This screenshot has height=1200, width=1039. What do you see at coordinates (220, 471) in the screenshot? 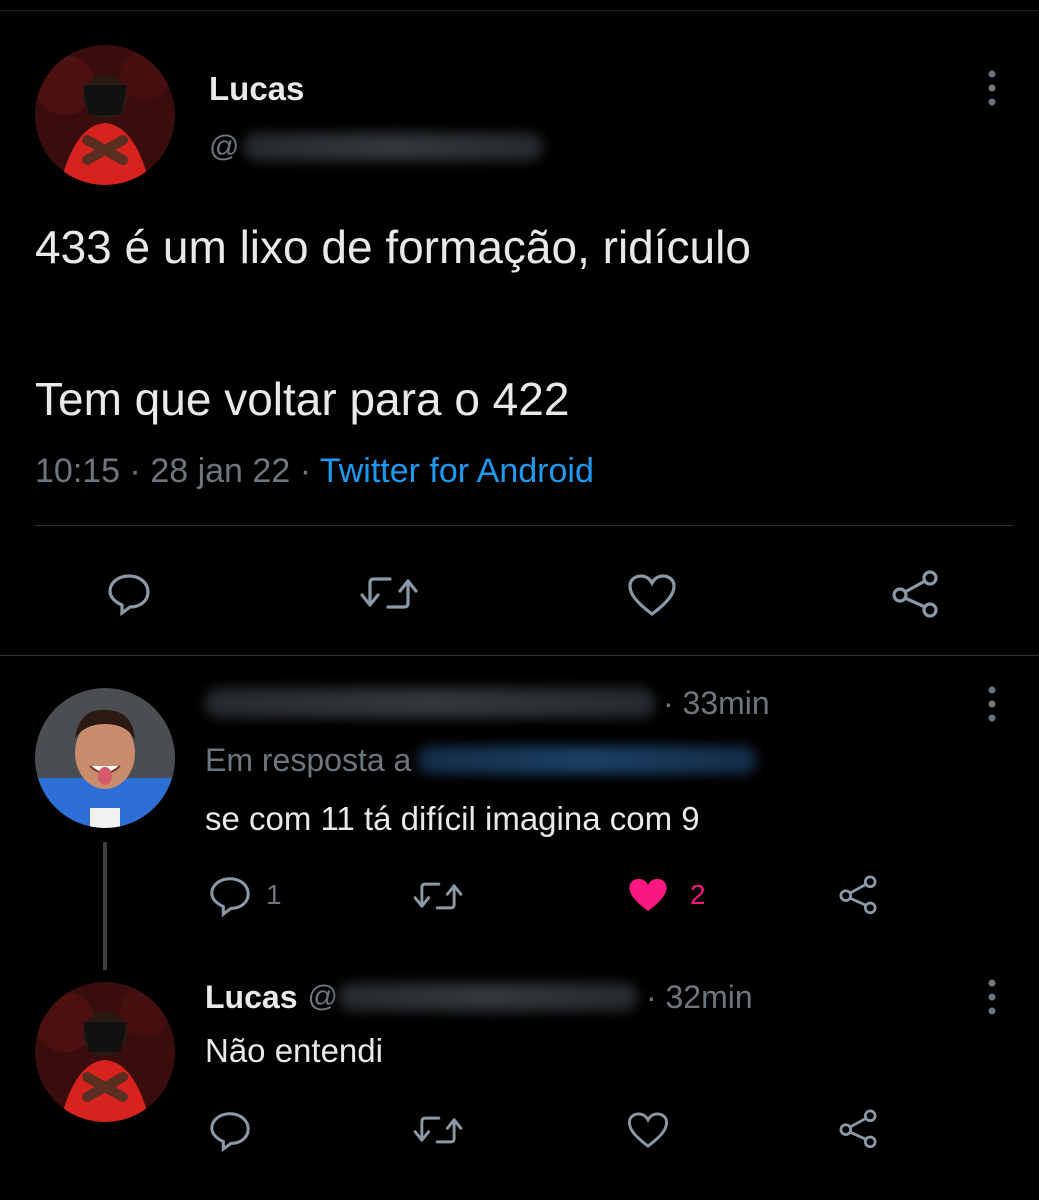
I see `tweet-date: 28 jan 22` at bounding box center [220, 471].